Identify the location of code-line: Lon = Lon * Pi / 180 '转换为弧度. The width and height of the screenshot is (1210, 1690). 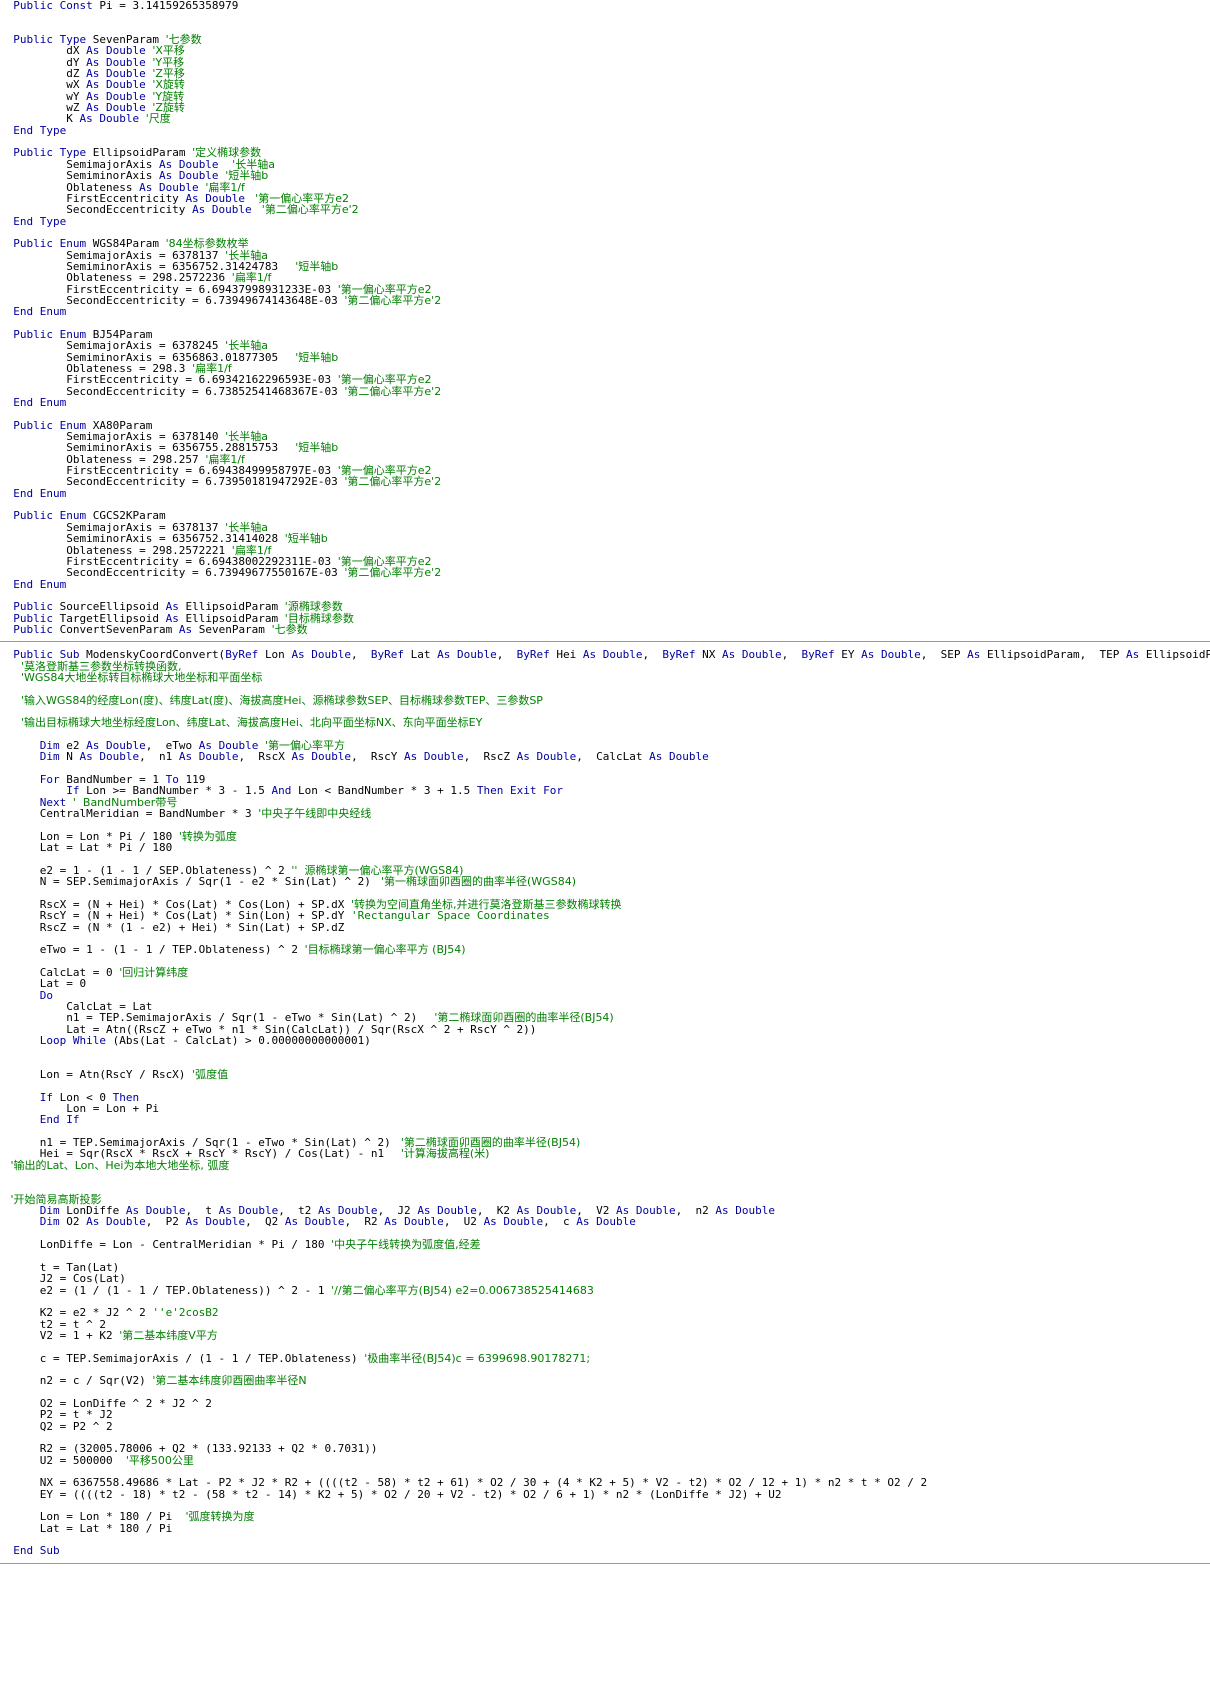
(605, 836).